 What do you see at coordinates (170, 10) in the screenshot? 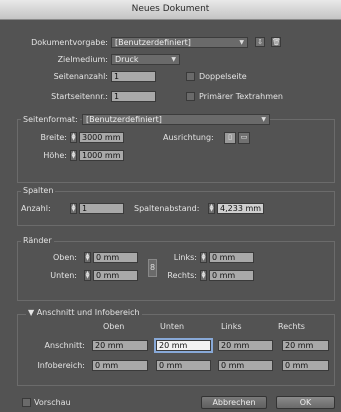
I see `window-title: Neues Dokument` at bounding box center [170, 10].